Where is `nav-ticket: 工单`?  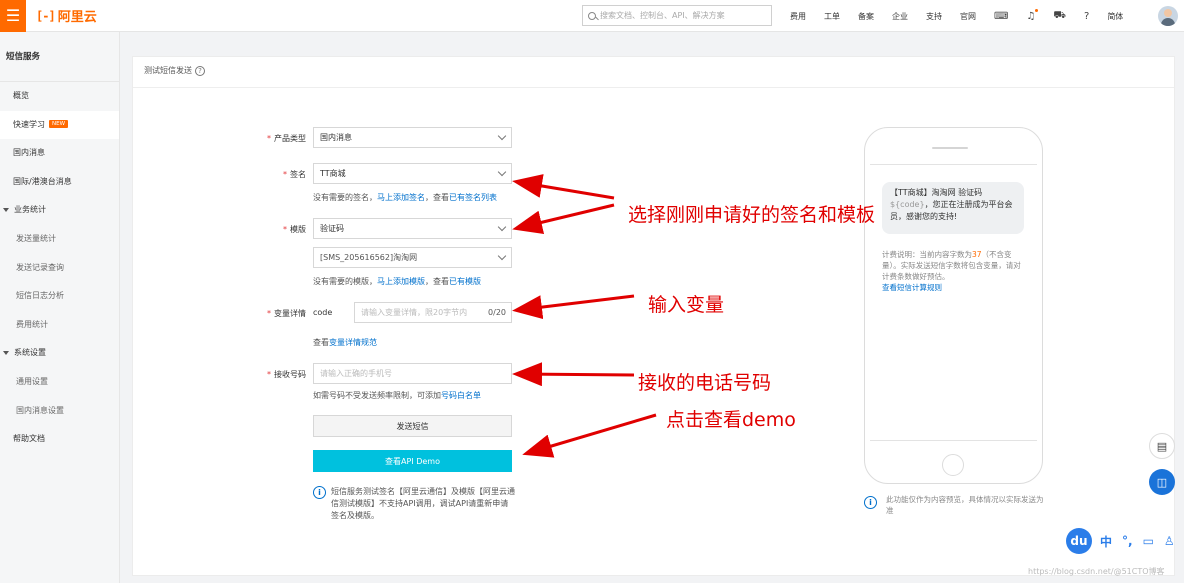
nav-ticket: 工单 is located at coordinates (832, 16).